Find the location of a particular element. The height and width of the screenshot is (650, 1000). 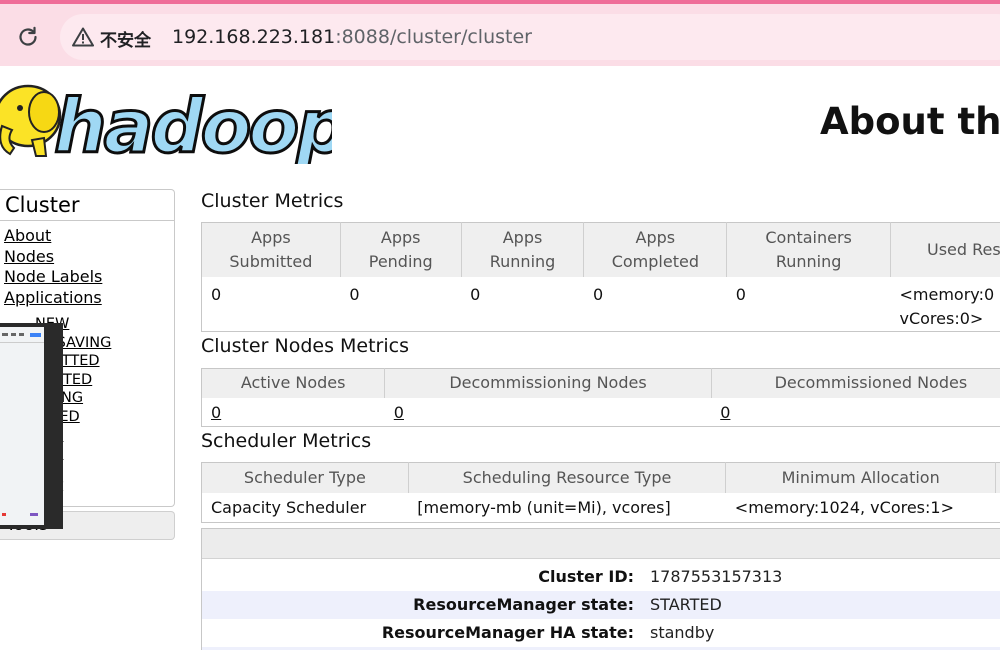

cluster-metrics-title: Cluster Metrics is located at coordinates (272, 201).